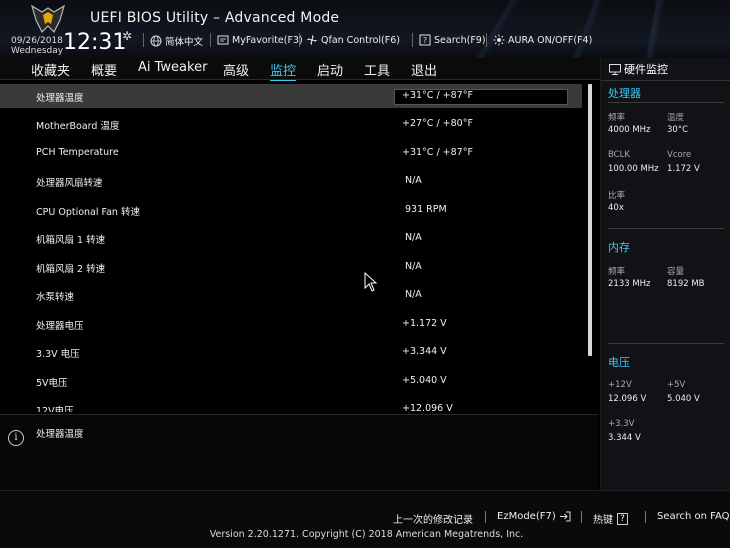 This screenshot has height=548, width=730. I want to click on myfavorite-label: MyFavorite(F3), so click(267, 40).